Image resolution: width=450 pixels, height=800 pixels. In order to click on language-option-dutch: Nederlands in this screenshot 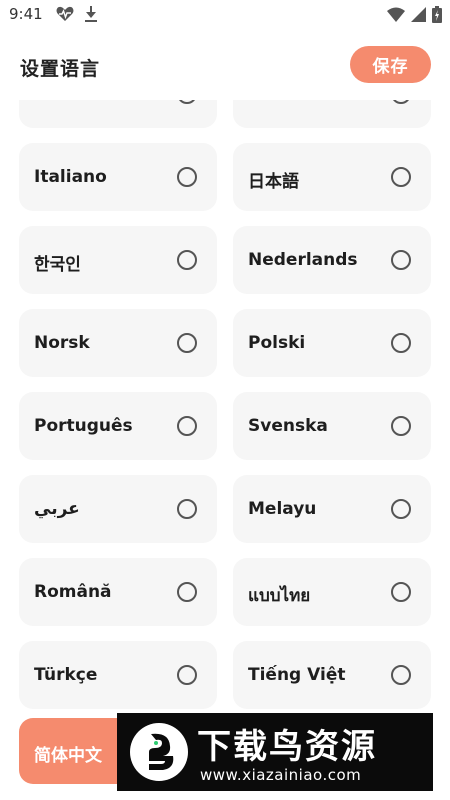, I will do `click(332, 260)`.